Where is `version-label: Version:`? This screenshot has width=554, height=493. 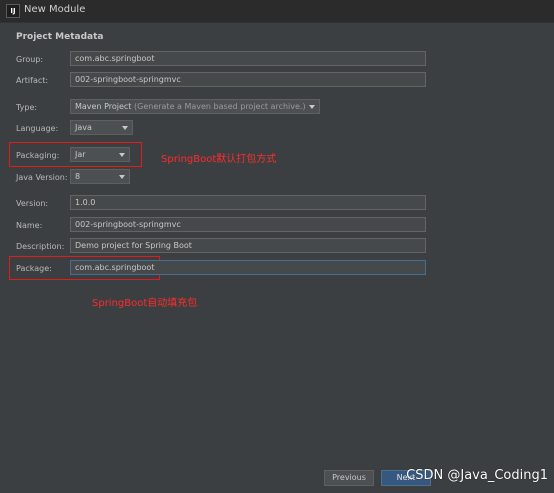
version-label: Version: is located at coordinates (32, 203).